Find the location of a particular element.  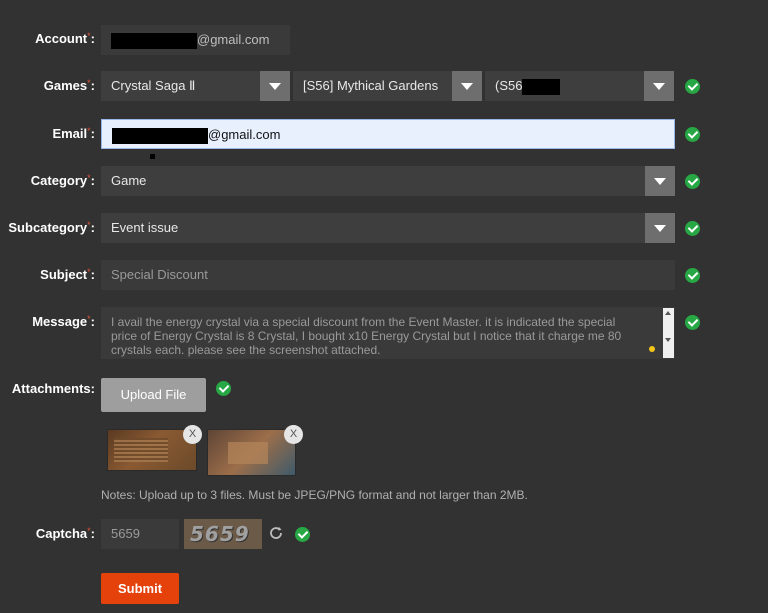

game-select: Crystal Saga Ⅱ is located at coordinates (195, 86).